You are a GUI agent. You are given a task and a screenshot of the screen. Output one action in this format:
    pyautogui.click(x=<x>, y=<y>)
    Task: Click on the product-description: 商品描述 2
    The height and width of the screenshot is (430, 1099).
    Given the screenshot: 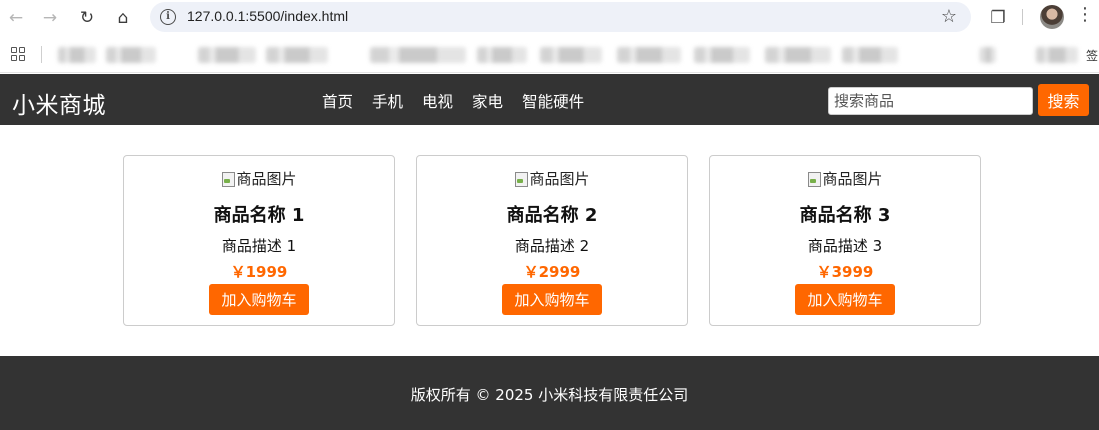 What is the action you would take?
    pyautogui.click(x=552, y=246)
    